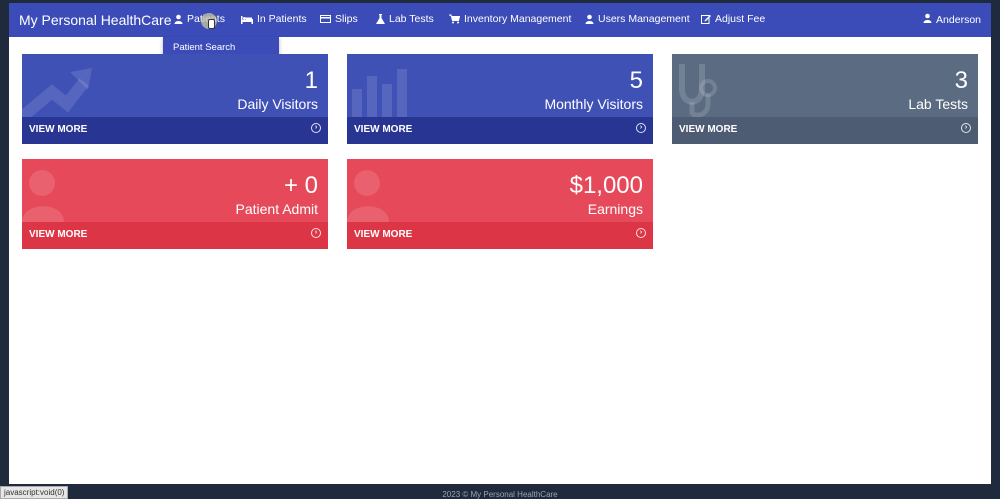 The height and width of the screenshot is (499, 1000). Describe the element at coordinates (958, 19) in the screenshot. I see `nav-user-label: Anderson` at that location.